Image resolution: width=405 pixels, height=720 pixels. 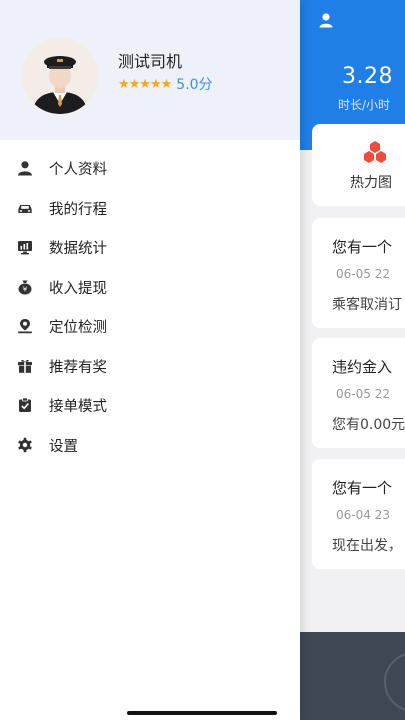 I want to click on hours-value: 3.28, so click(x=367, y=76).